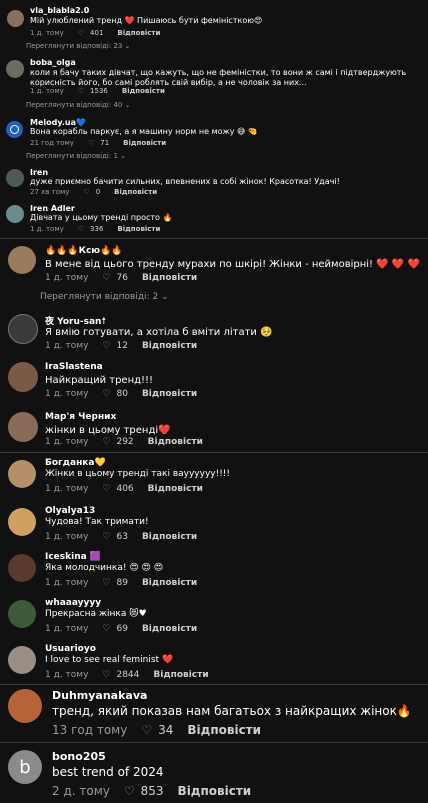 The height and width of the screenshot is (803, 428). What do you see at coordinates (78, 105) in the screenshot?
I see `view-replies-button: Переглянути відповіді: 40 ⌄` at bounding box center [78, 105].